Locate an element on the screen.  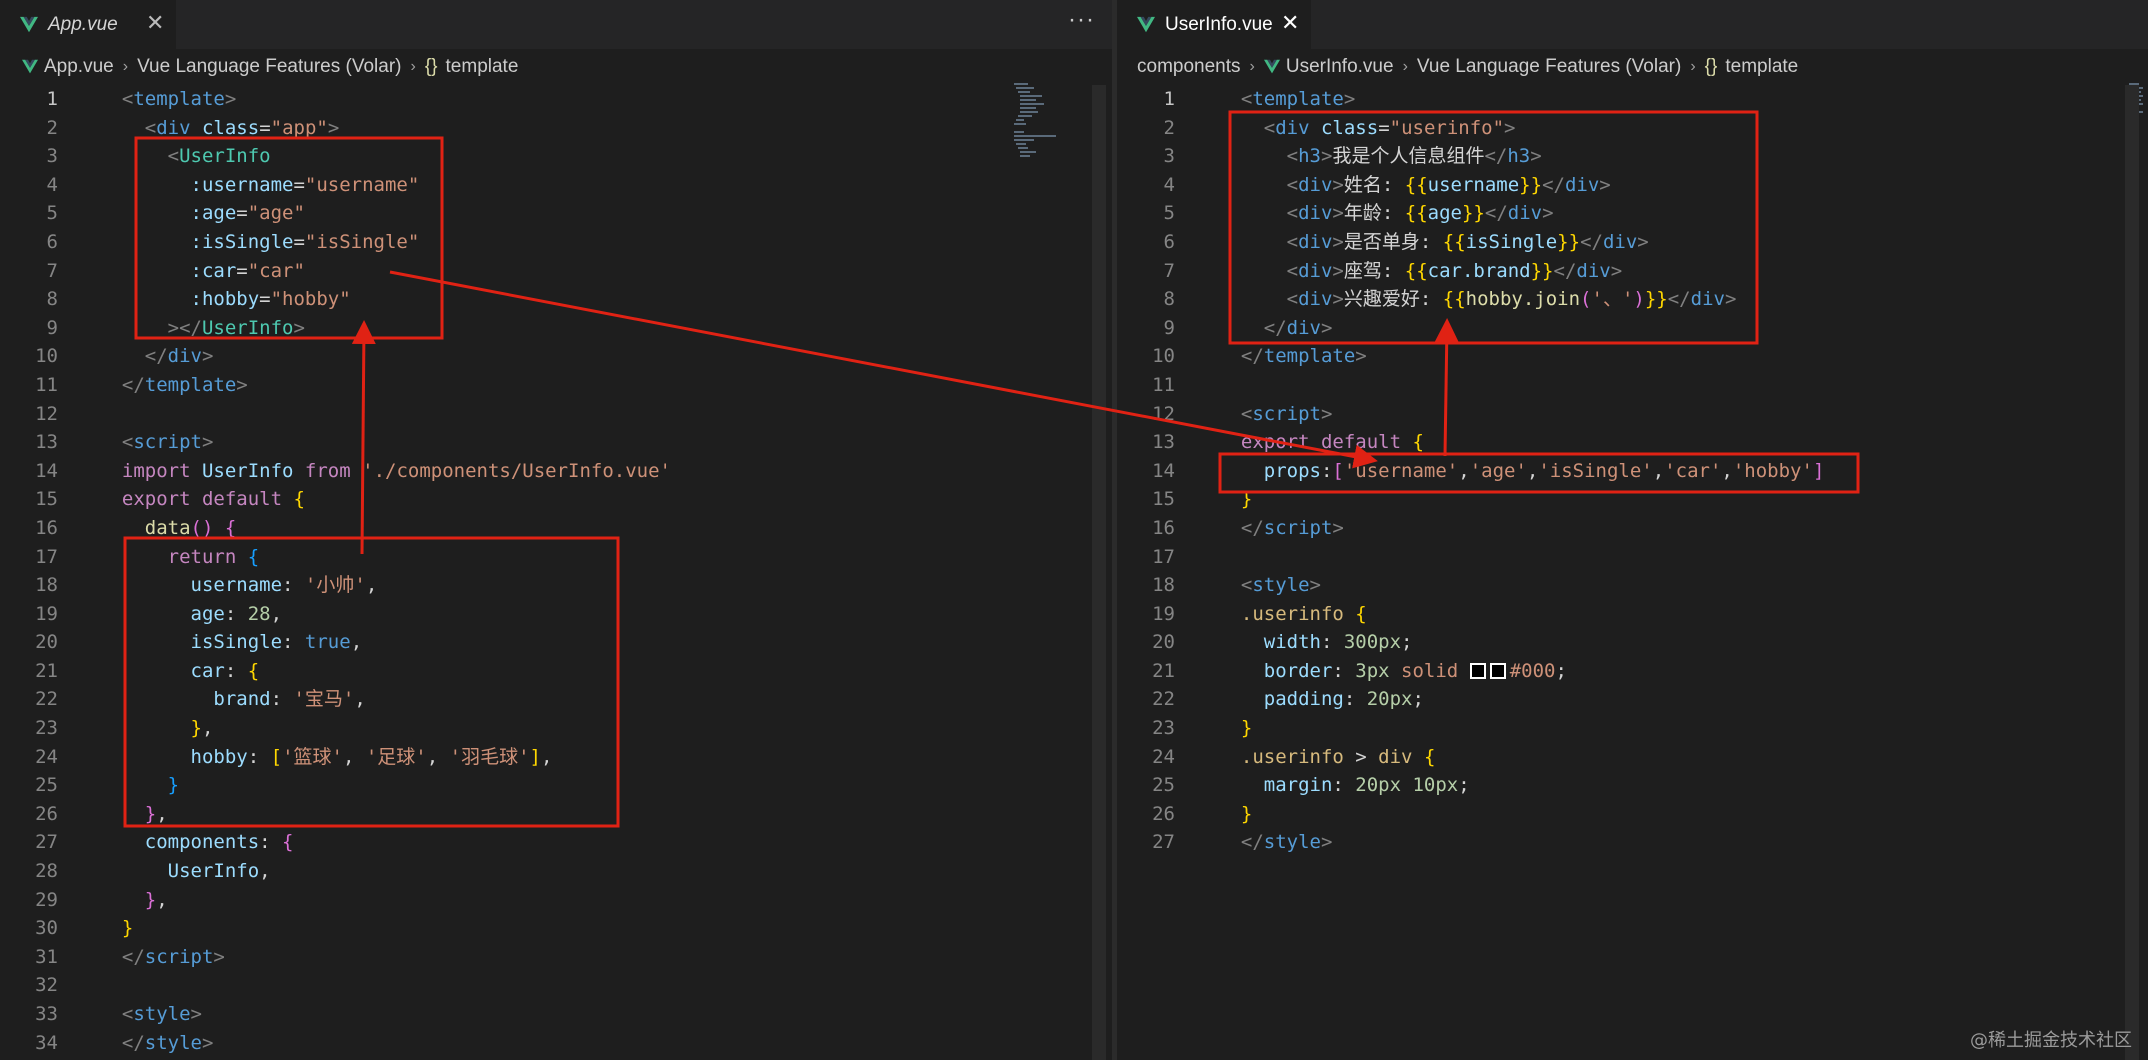
code-line: 3 <h3>我是个人信息组件</h3> is located at coordinates (1632, 156).